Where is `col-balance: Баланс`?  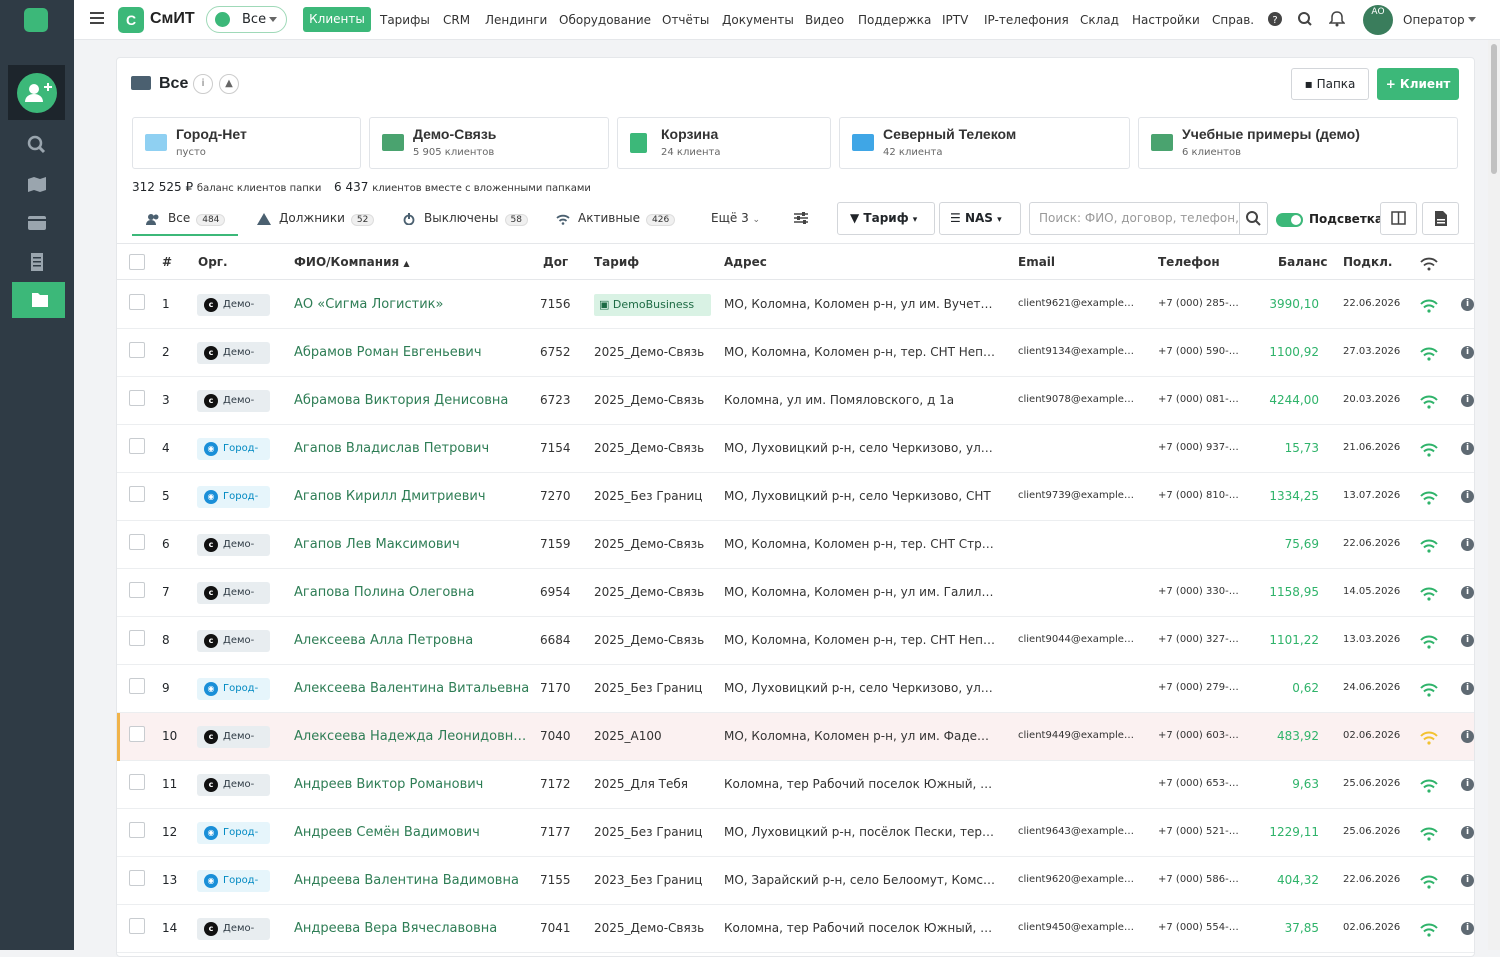 col-balance: Баланс is located at coordinates (1303, 262).